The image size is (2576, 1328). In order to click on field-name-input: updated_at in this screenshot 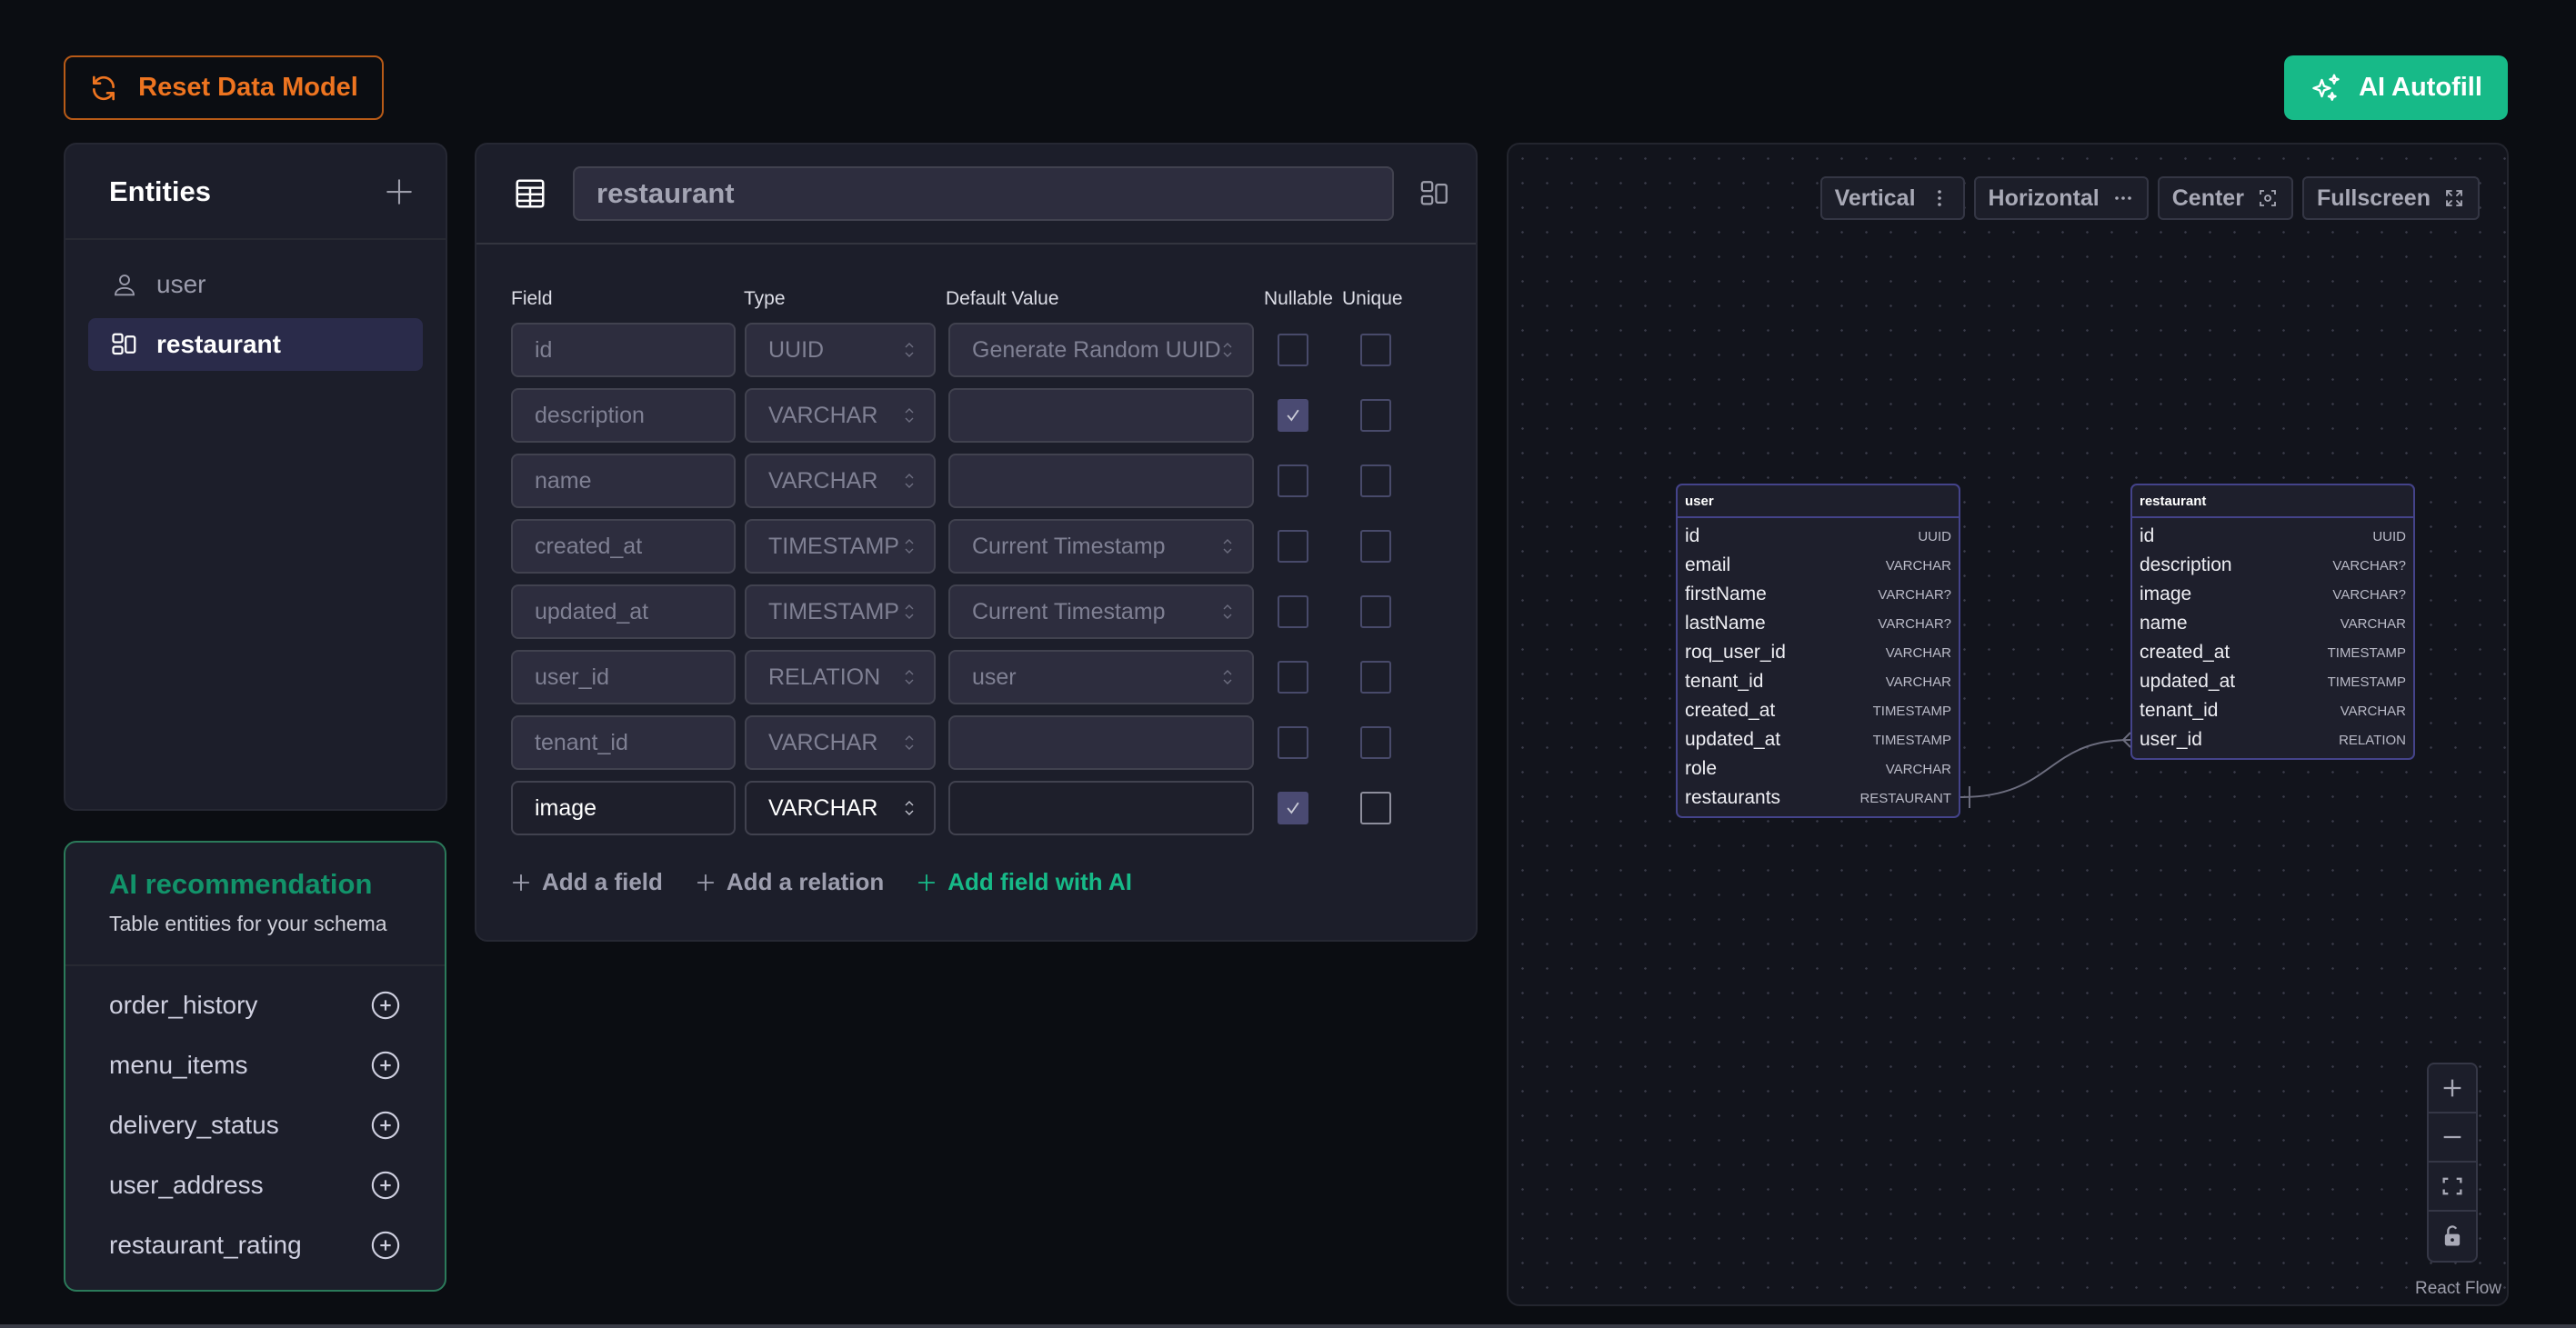, I will do `click(623, 611)`.